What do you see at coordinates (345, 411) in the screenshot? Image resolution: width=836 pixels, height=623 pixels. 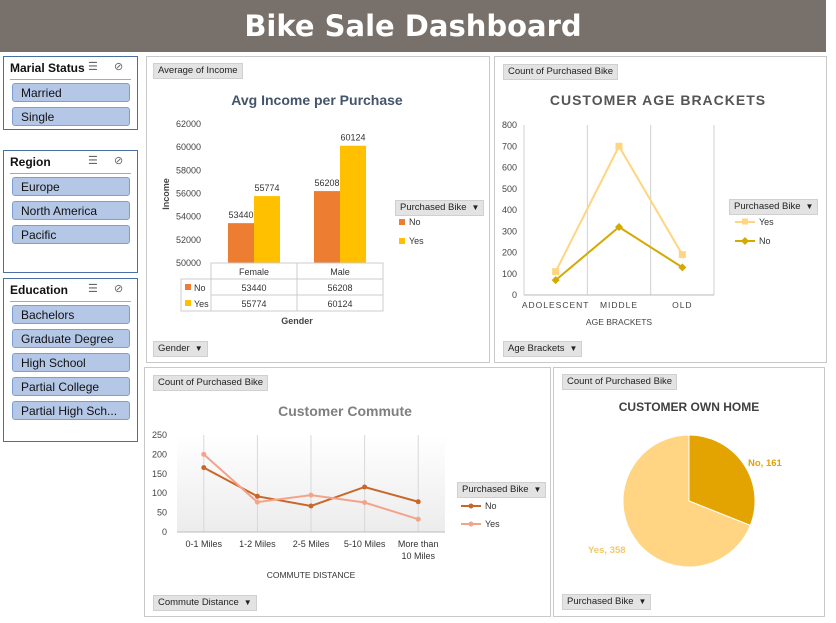 I see `chart-title: Customer Commute` at bounding box center [345, 411].